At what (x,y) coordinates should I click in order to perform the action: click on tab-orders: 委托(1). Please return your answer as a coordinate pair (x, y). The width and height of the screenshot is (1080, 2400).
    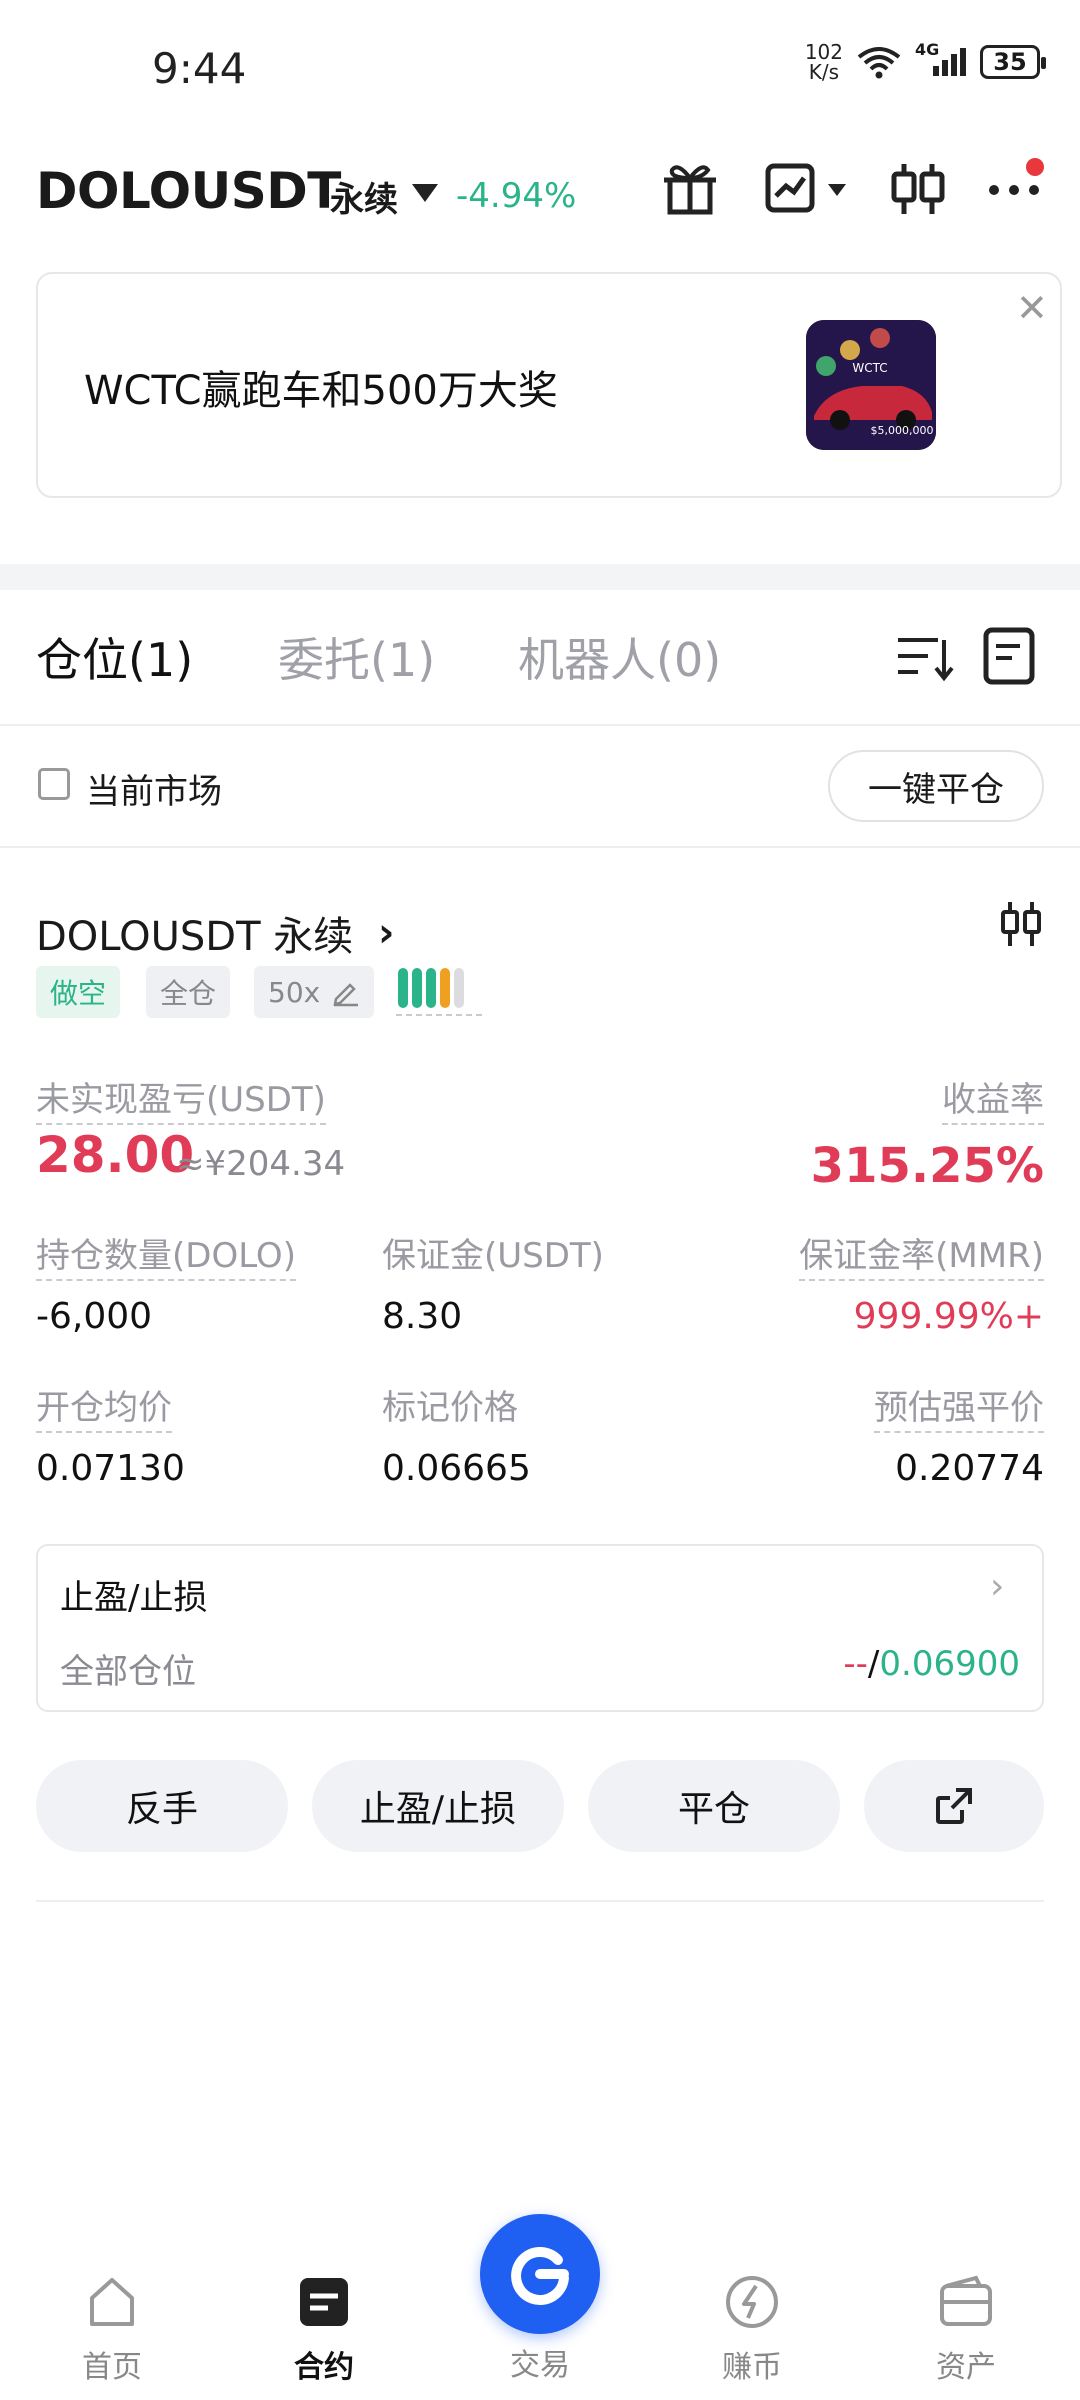
    Looking at the image, I should click on (356, 657).